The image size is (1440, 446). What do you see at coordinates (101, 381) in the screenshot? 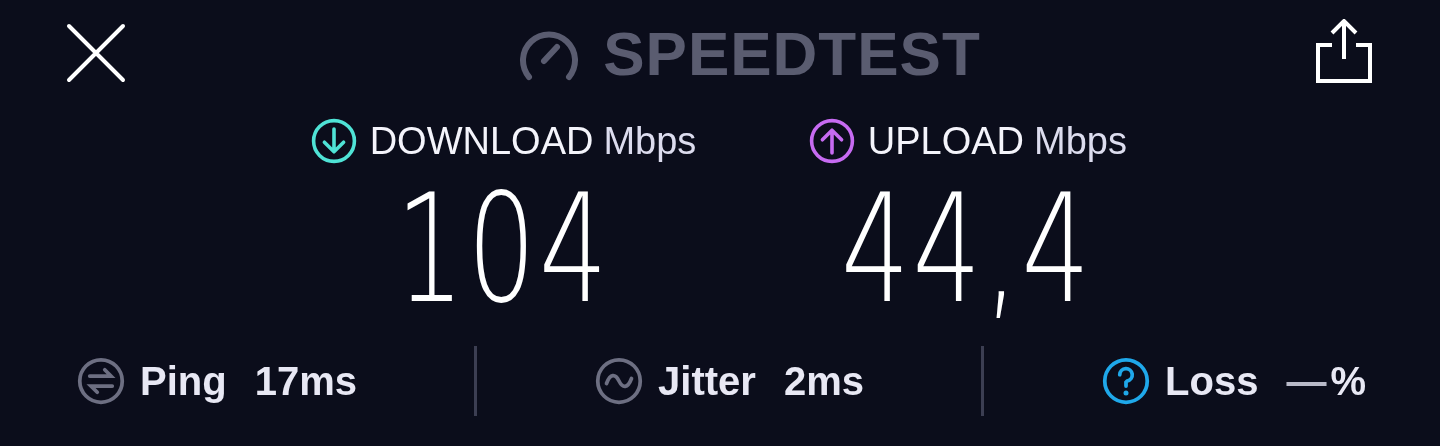
I see `exchange-icon` at bounding box center [101, 381].